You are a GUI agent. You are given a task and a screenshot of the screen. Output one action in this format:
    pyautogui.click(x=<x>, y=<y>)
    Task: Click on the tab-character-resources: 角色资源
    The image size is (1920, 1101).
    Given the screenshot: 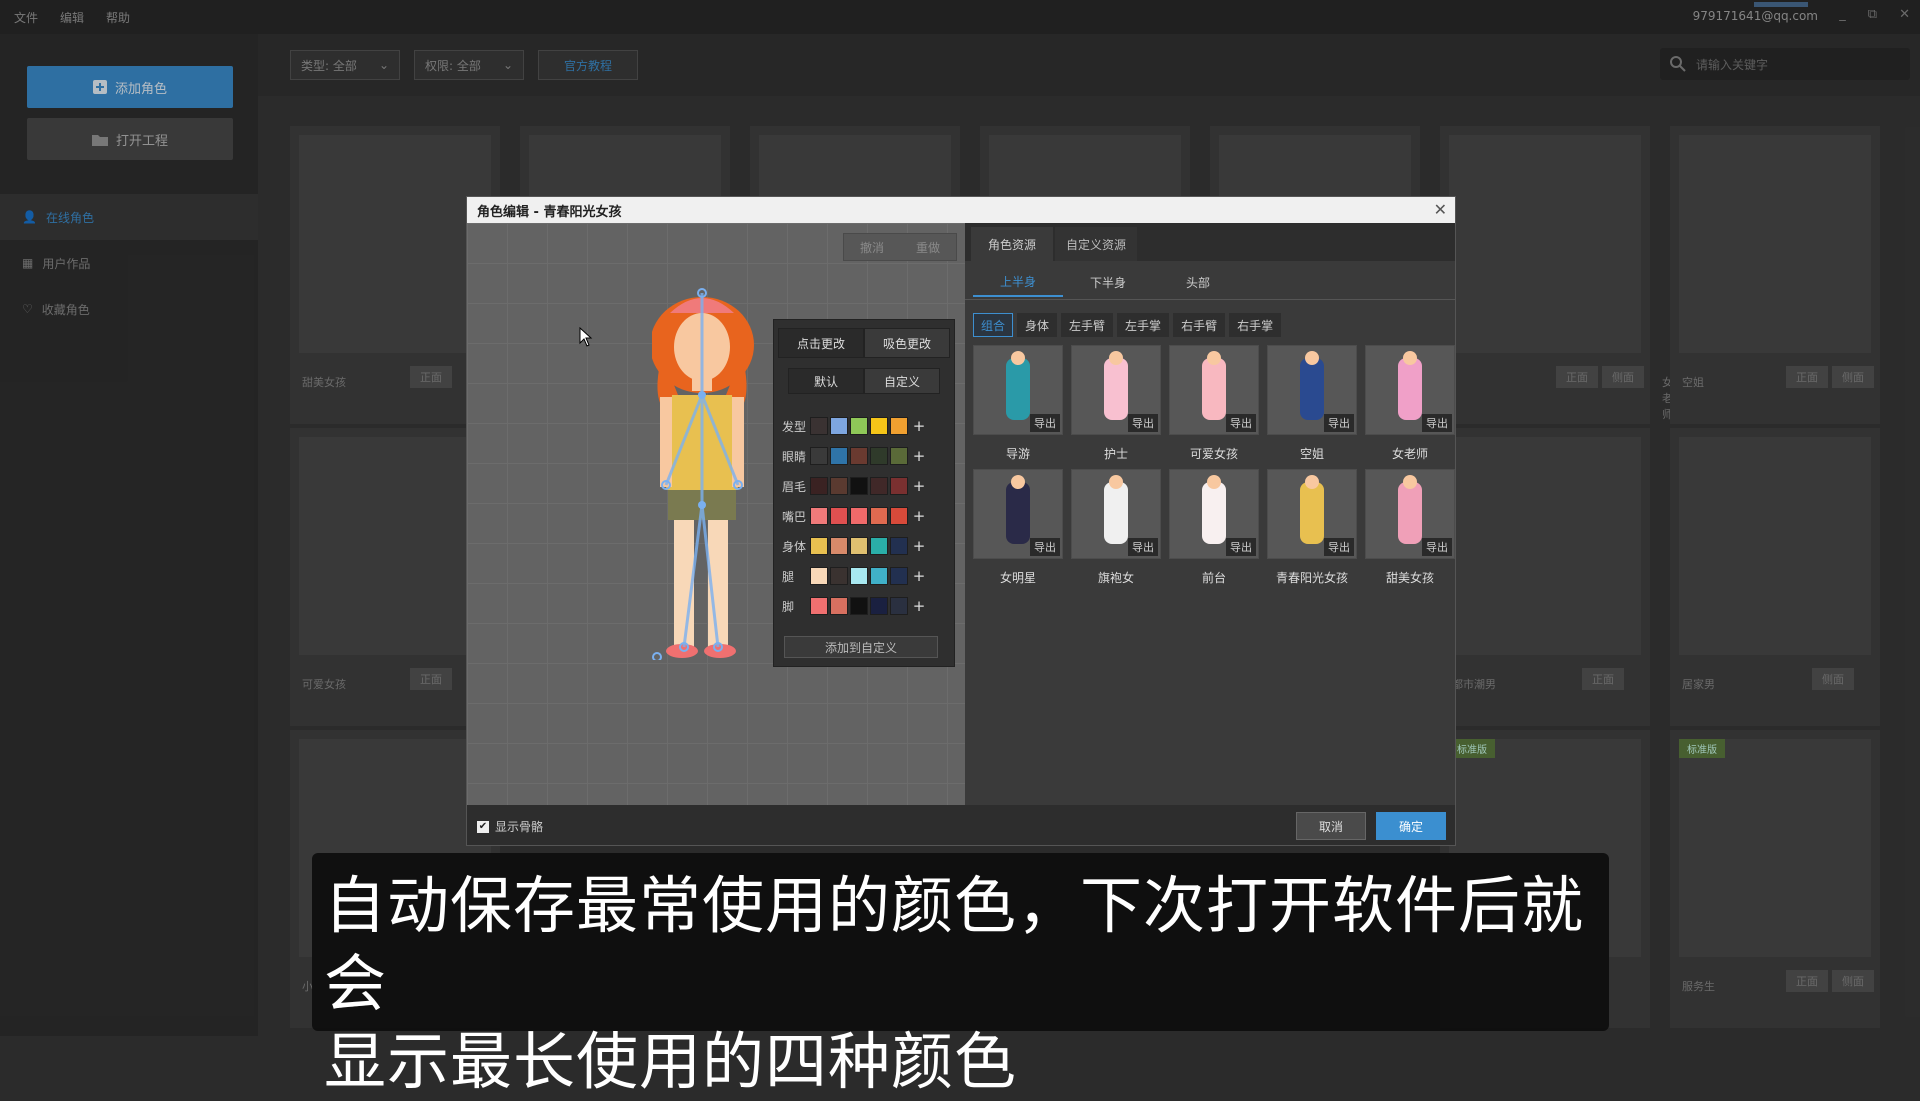 What is the action you would take?
    pyautogui.click(x=1012, y=244)
    